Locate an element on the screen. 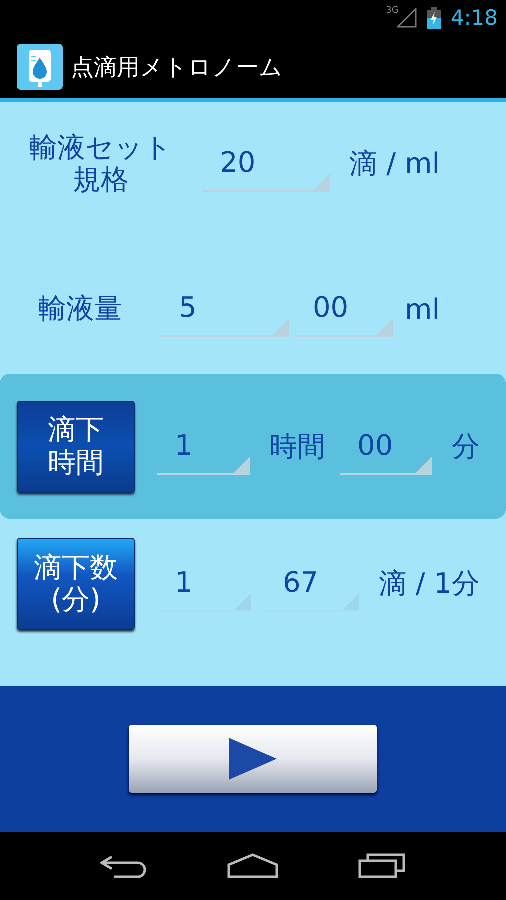 Image resolution: width=506 pixels, height=900 pixels. back-icon is located at coordinates (124, 866).